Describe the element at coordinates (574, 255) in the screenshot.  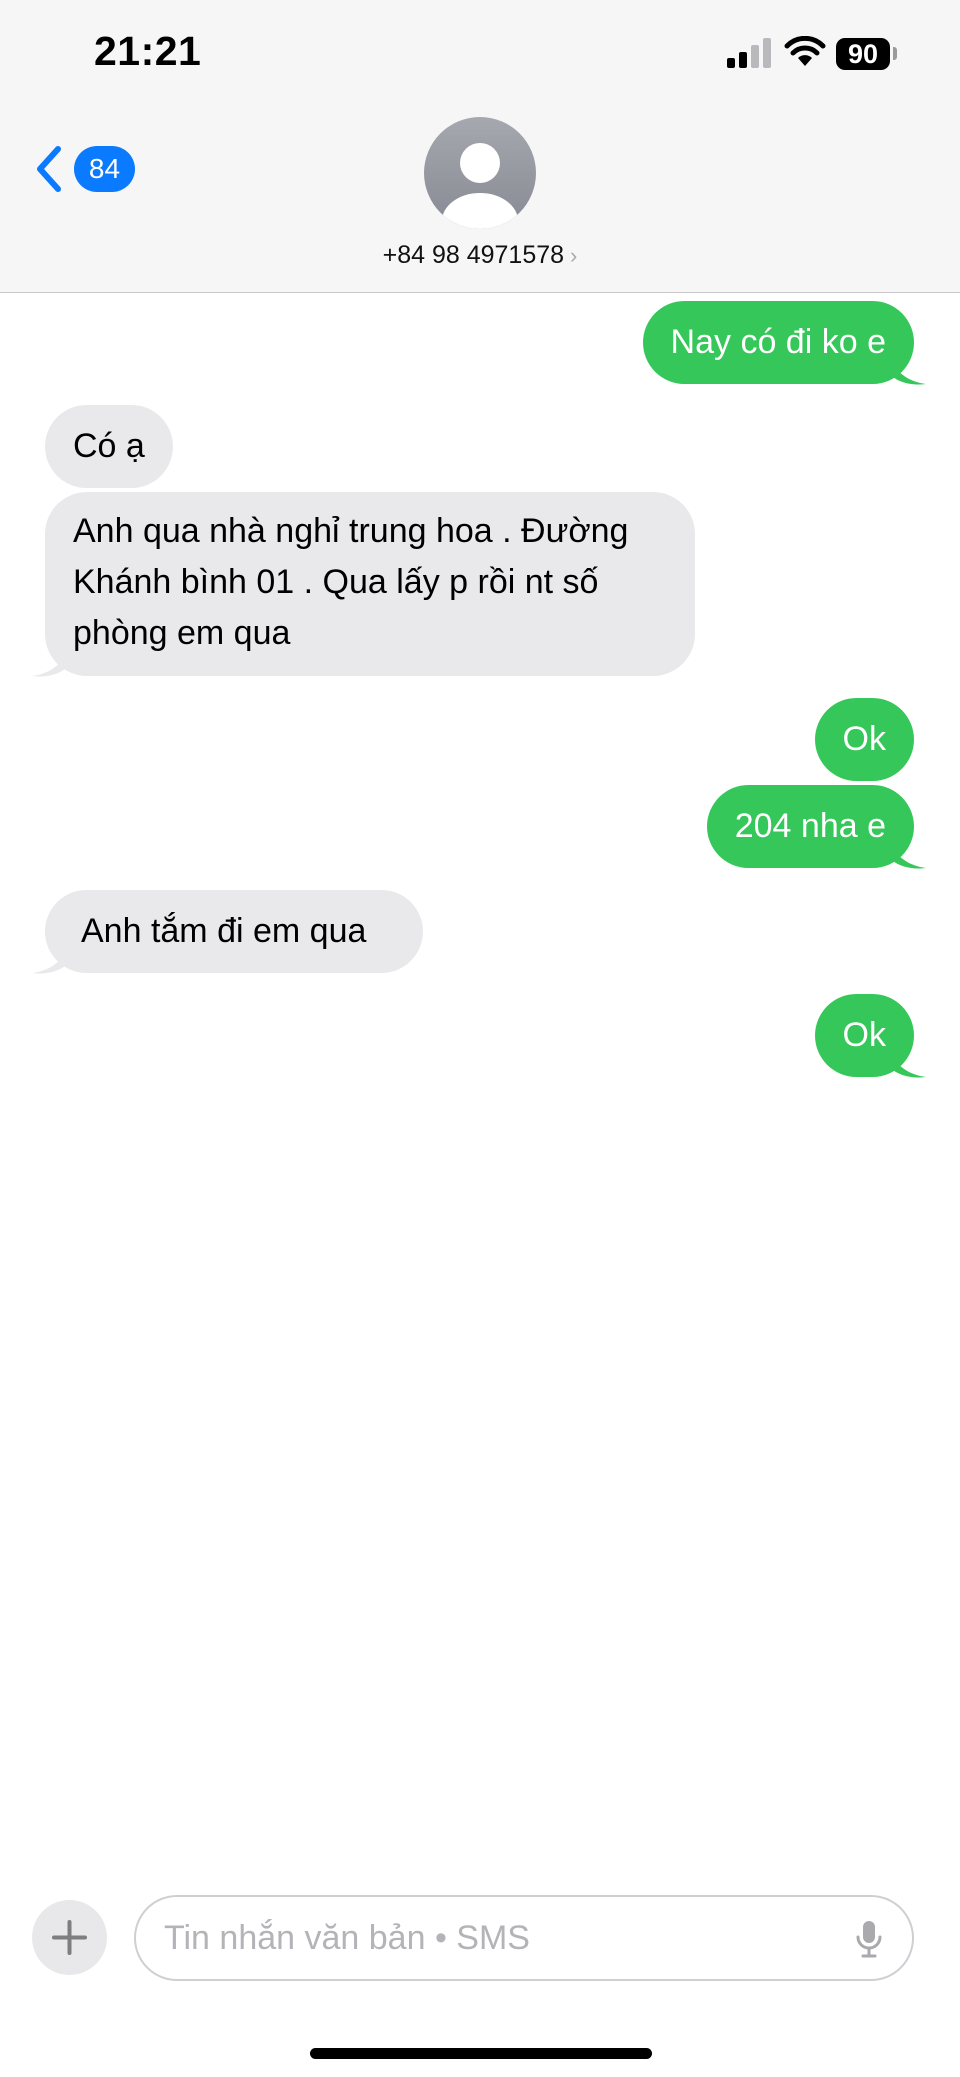
I see `contact-chevron-icon: ›` at that location.